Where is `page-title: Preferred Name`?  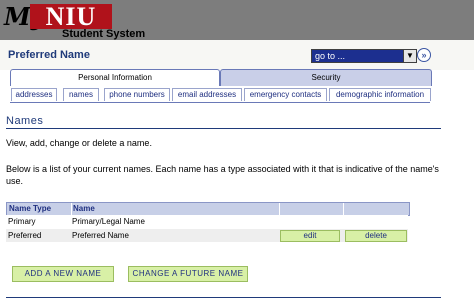 page-title: Preferred Name is located at coordinates (49, 55).